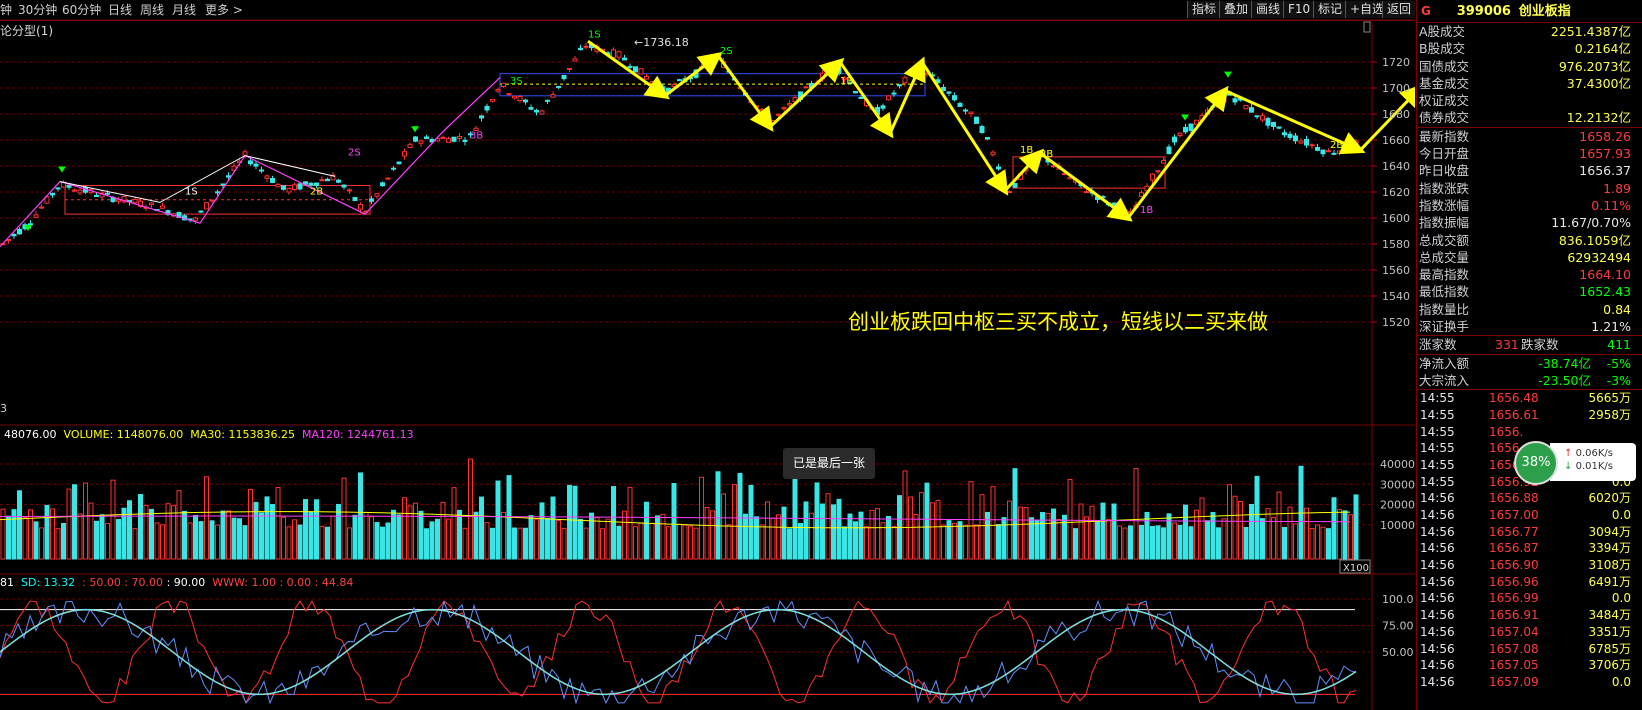  Describe the element at coordinates (1605, 154) in the screenshot. I see `quote-row-value: 1657.93` at that location.